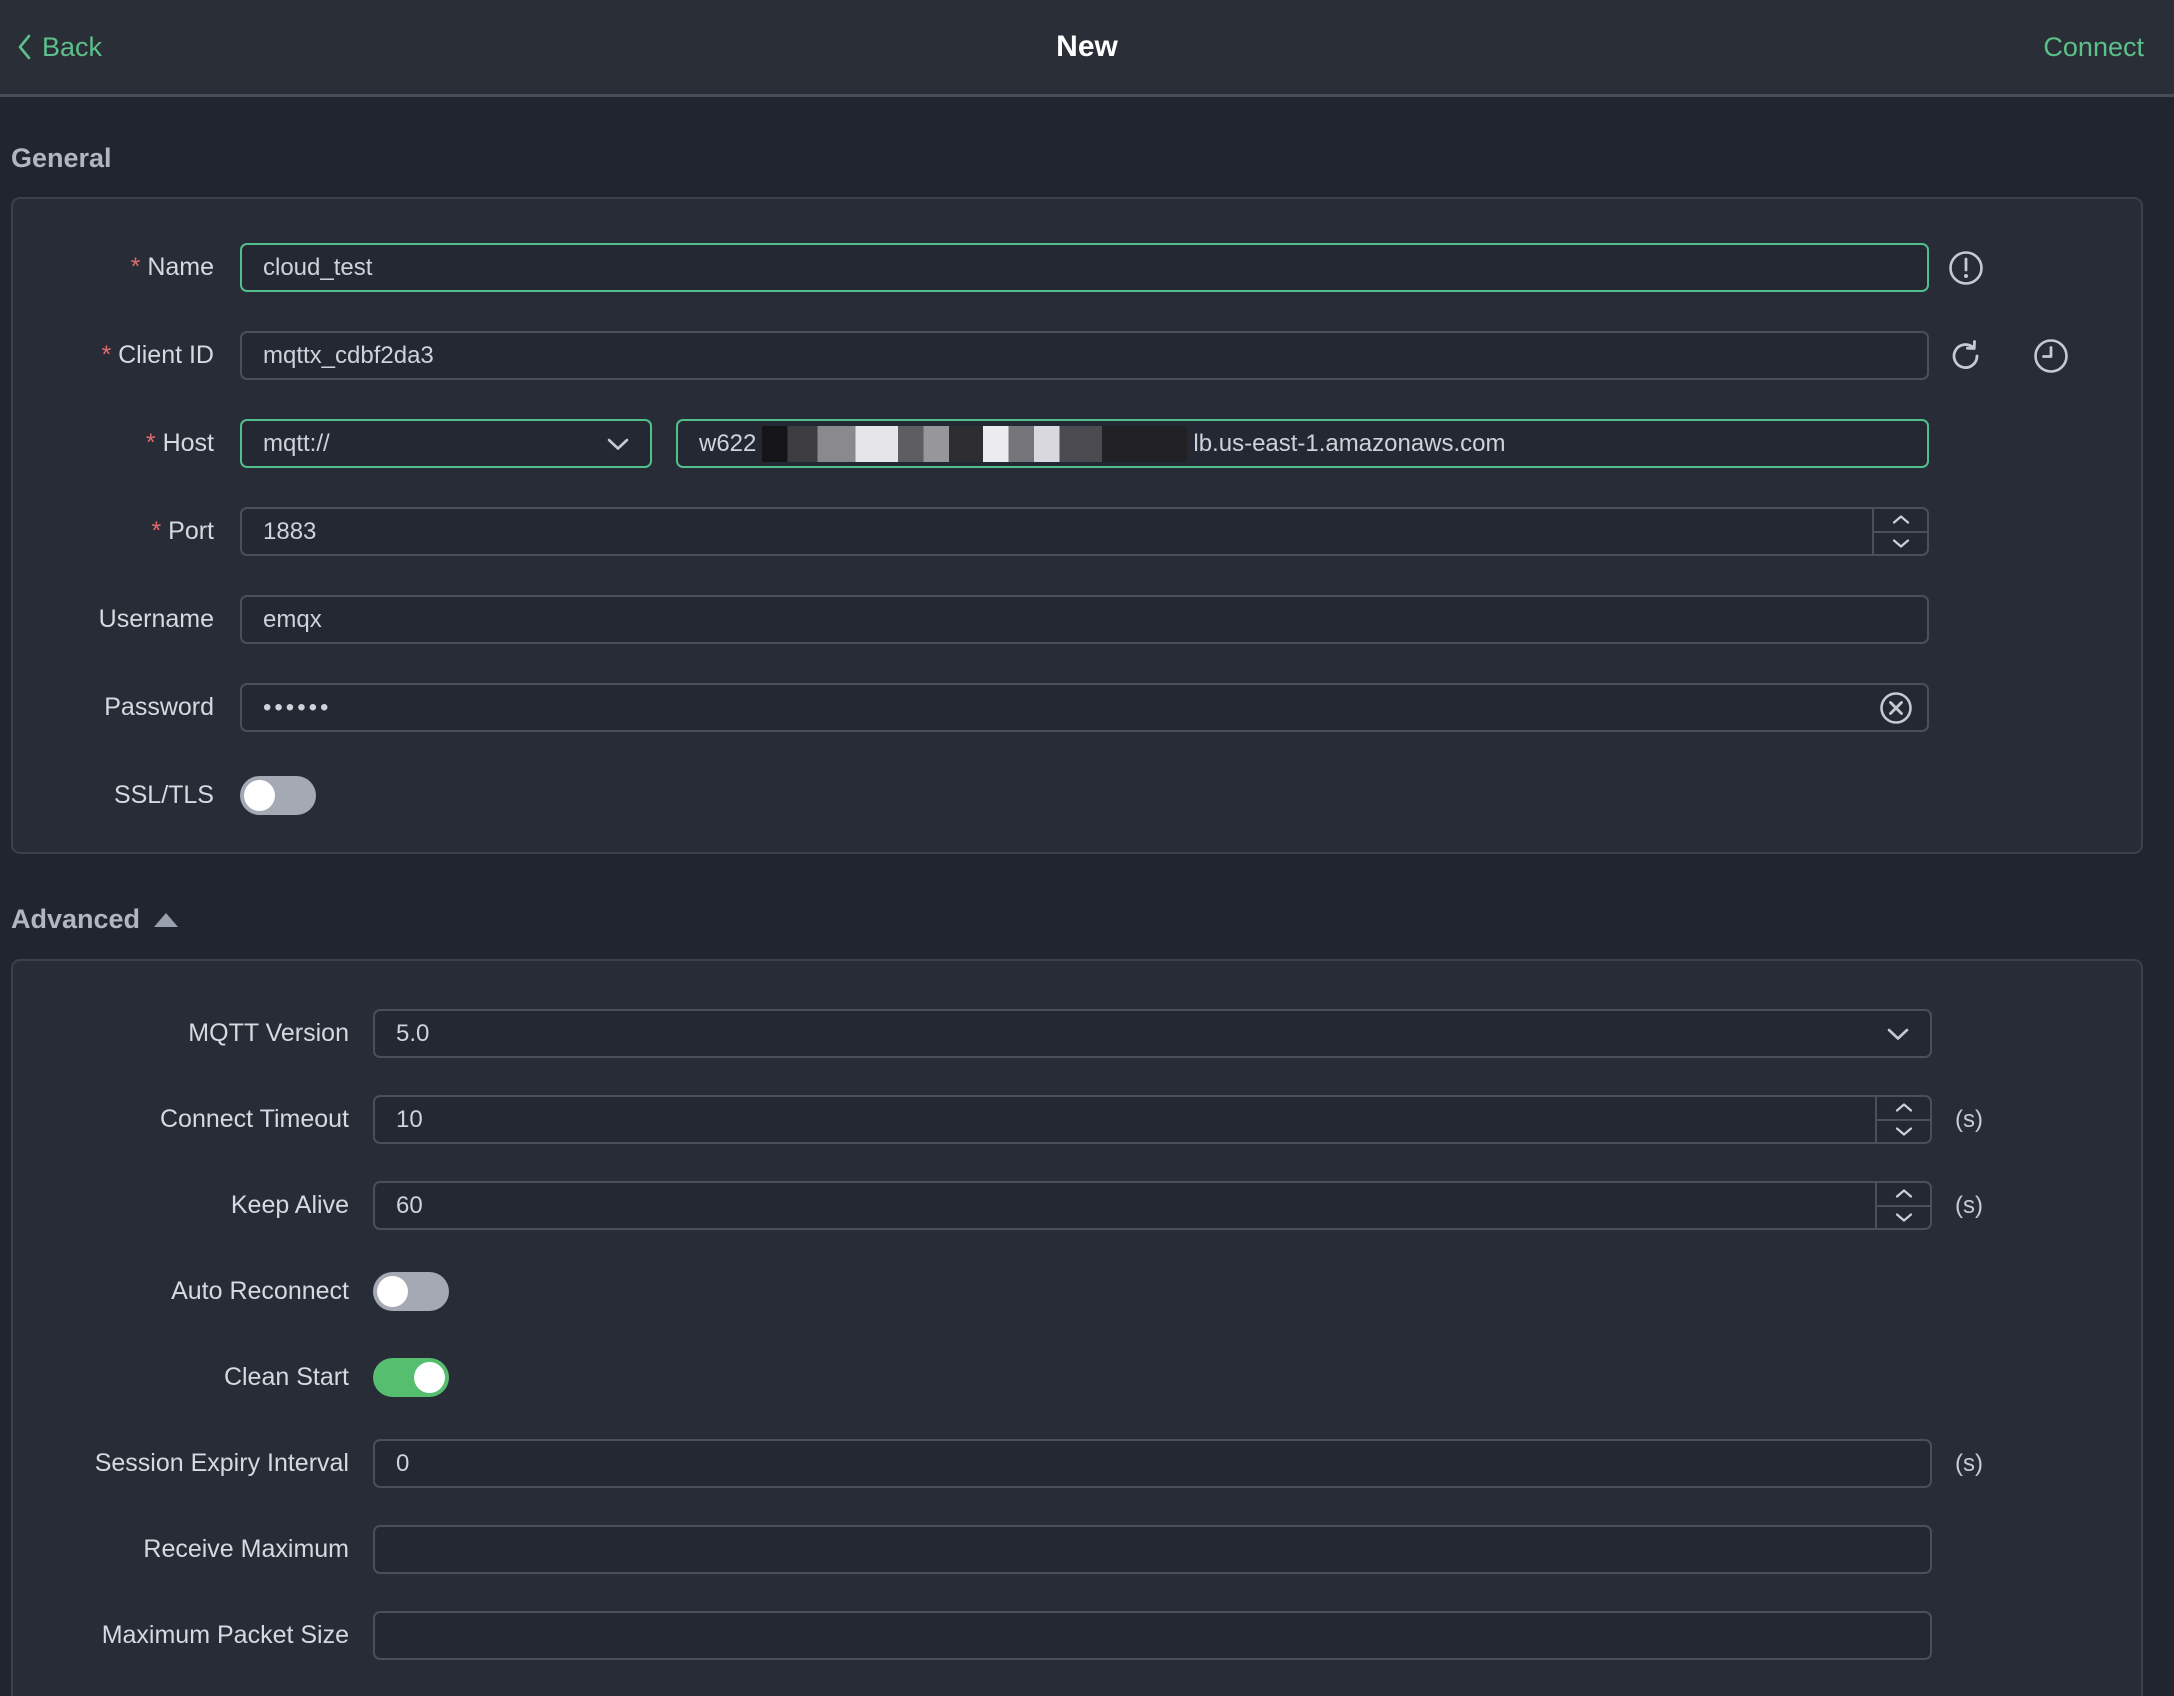 Image resolution: width=2174 pixels, height=1696 pixels. What do you see at coordinates (296, 443) in the screenshot?
I see `host-protocol-value: mqtt://` at bounding box center [296, 443].